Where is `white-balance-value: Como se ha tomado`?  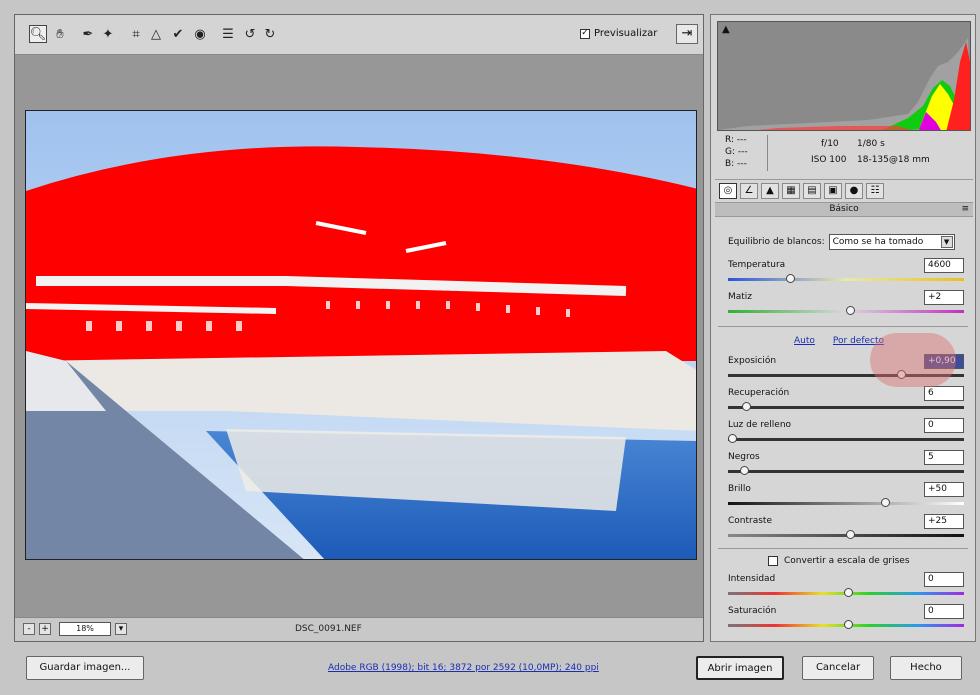 white-balance-value: Como se ha tomado is located at coordinates (878, 242).